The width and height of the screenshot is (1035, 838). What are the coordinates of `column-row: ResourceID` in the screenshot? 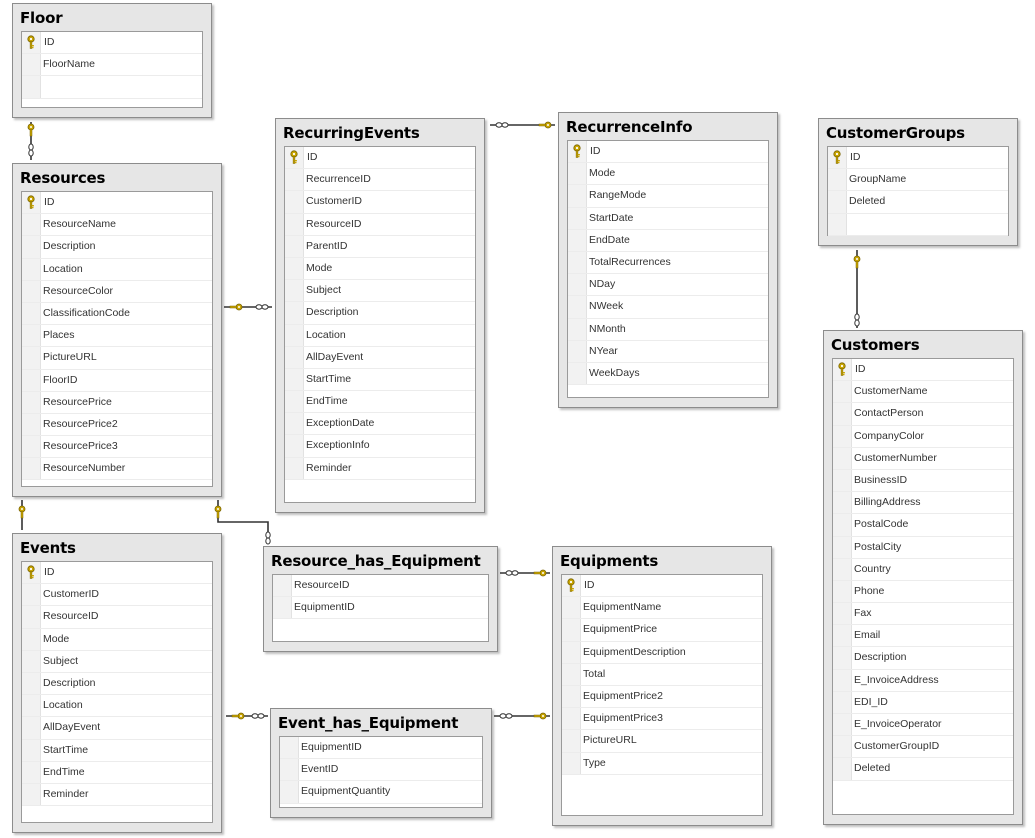 It's located at (380, 586).